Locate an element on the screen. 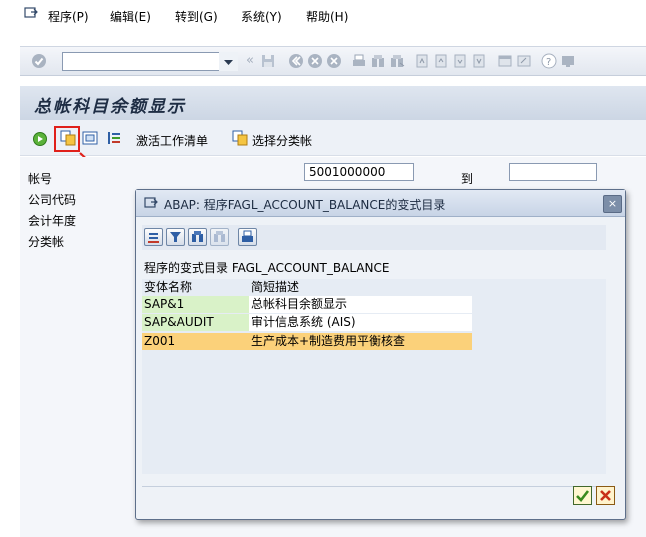 Image resolution: width=646 pixels, height=537 pixels. menu-icon is located at coordinates (31, 13).